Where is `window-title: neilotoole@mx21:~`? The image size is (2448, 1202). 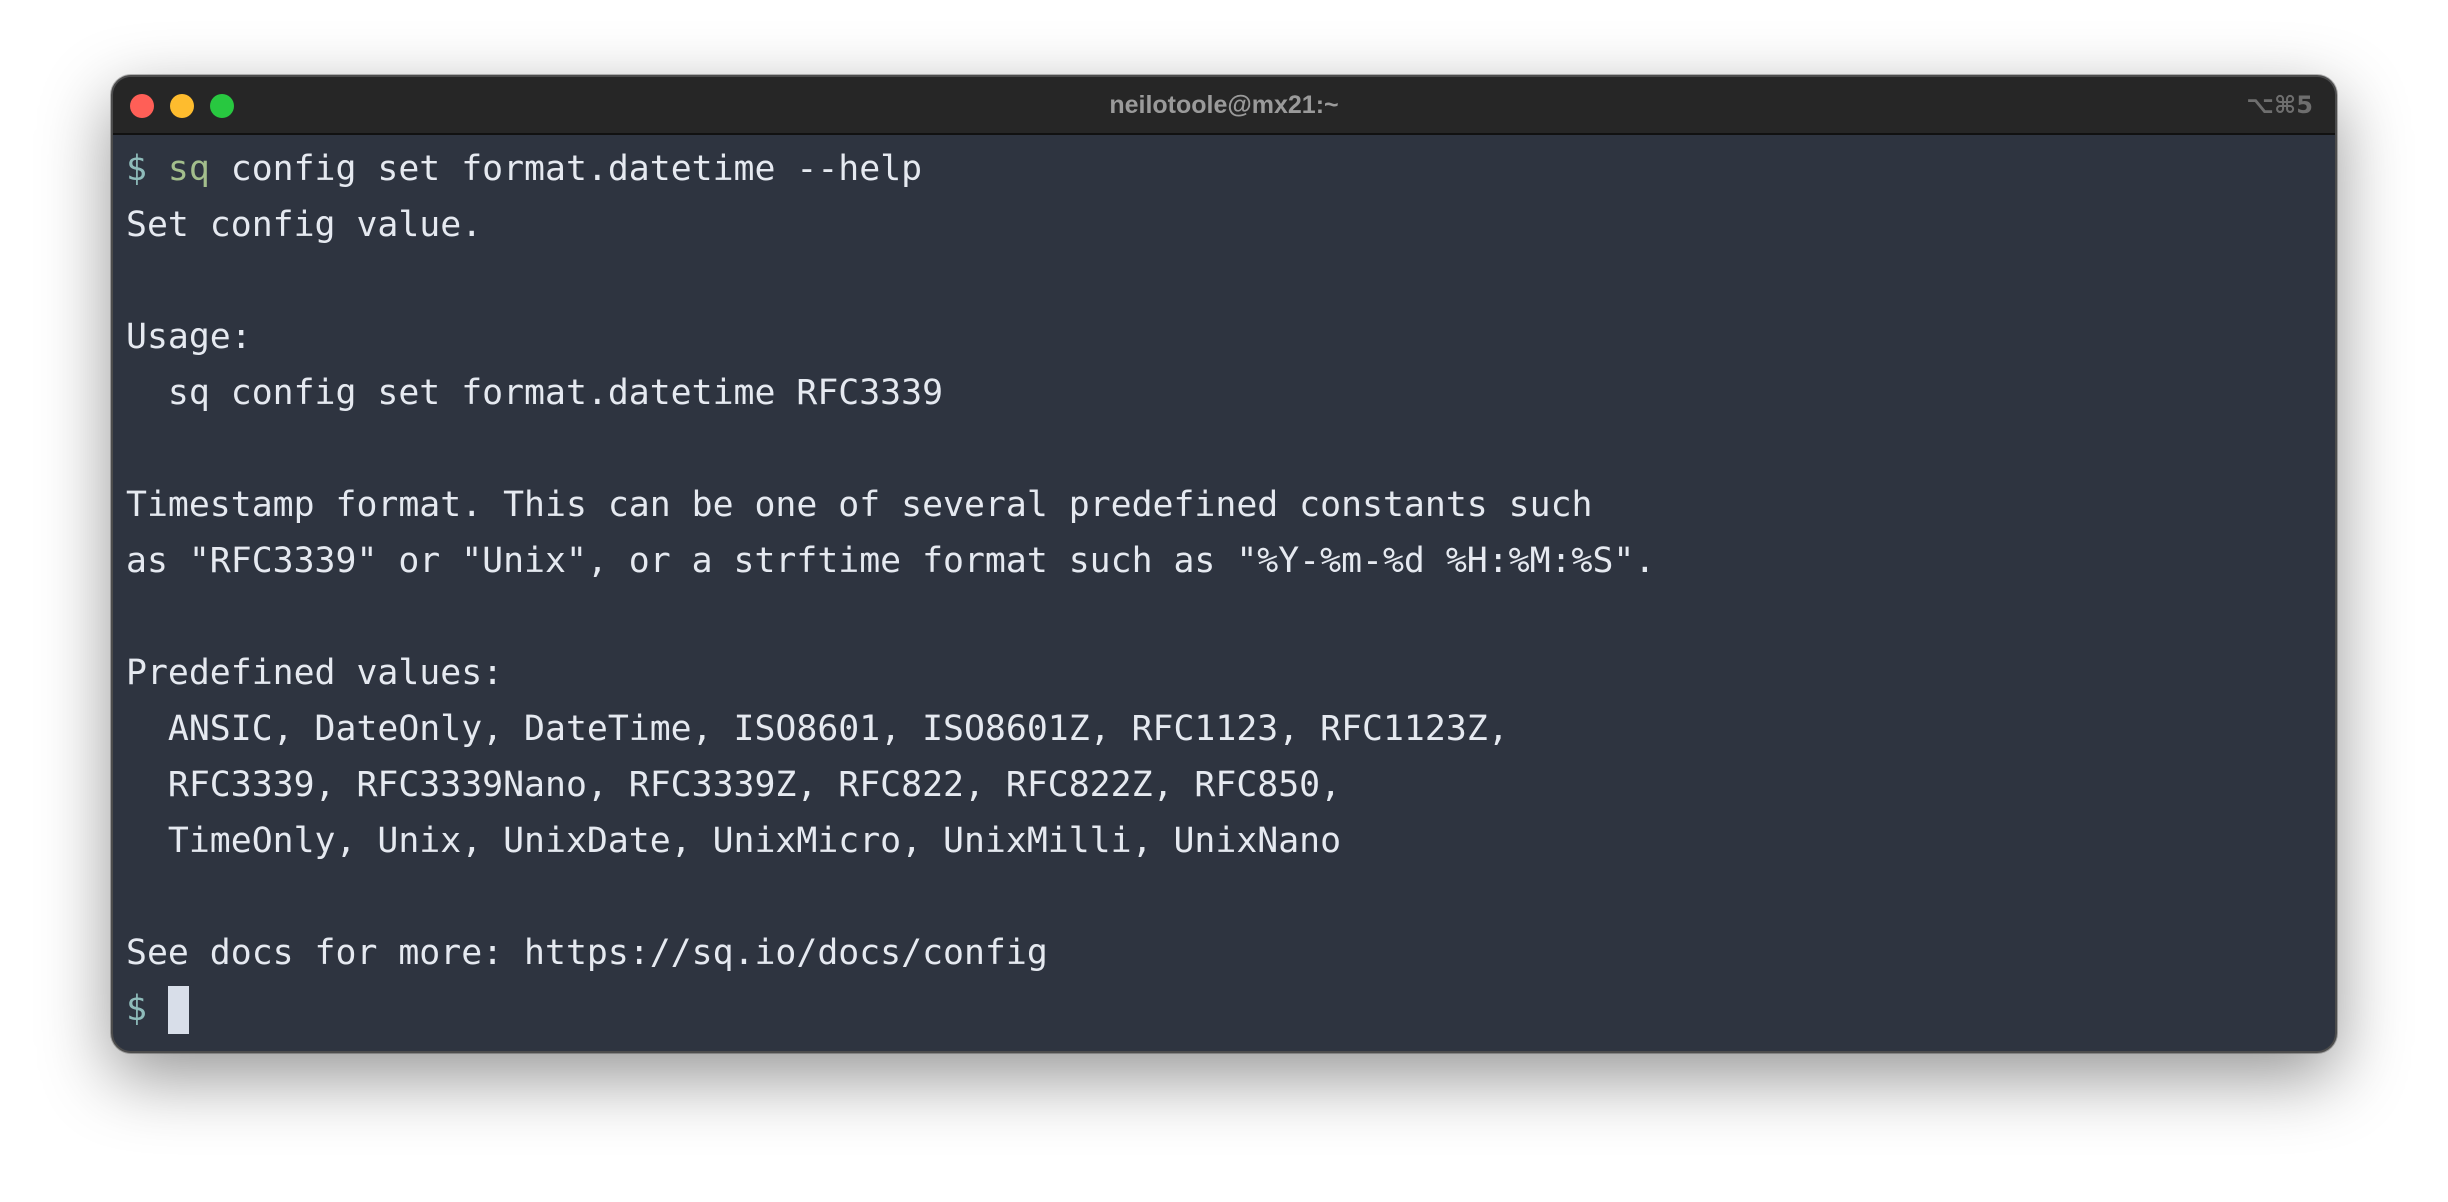 window-title: neilotoole@mx21:~ is located at coordinates (1224, 105).